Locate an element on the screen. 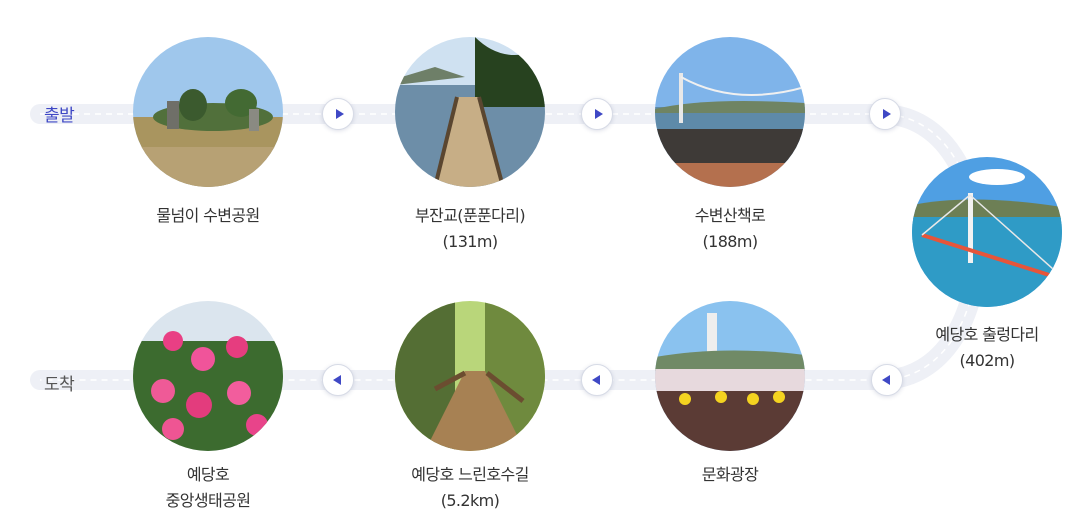 The image size is (1086, 527). waterside-walkway-photo is located at coordinates (730, 112).